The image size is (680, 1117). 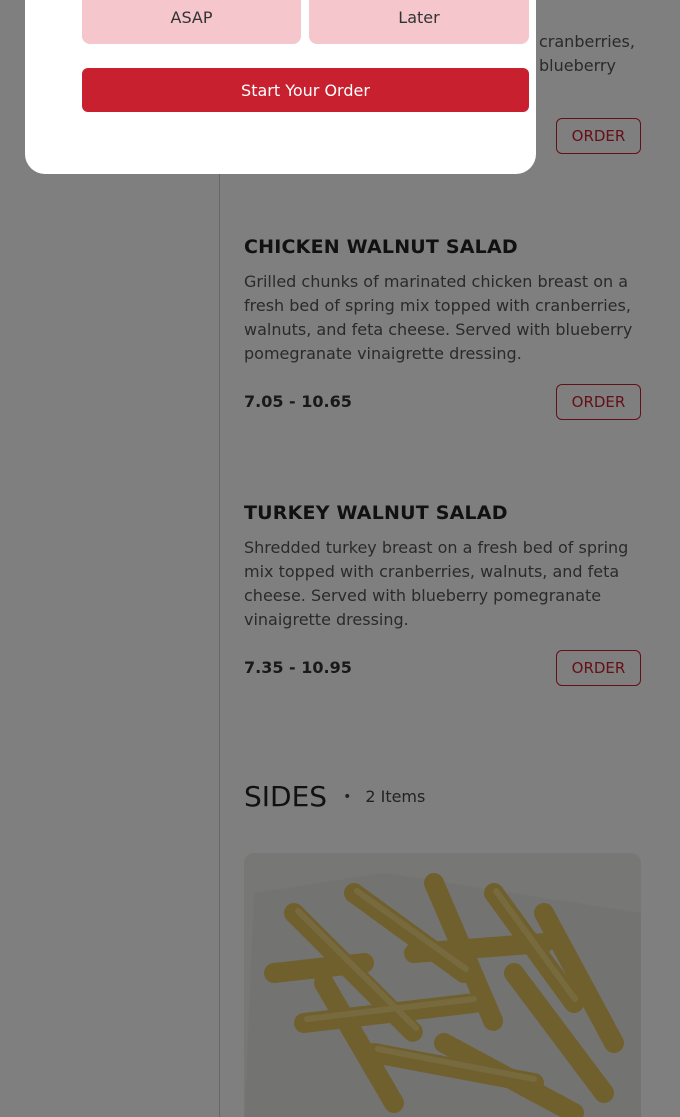 I want to click on later-option: Later, so click(x=419, y=22).